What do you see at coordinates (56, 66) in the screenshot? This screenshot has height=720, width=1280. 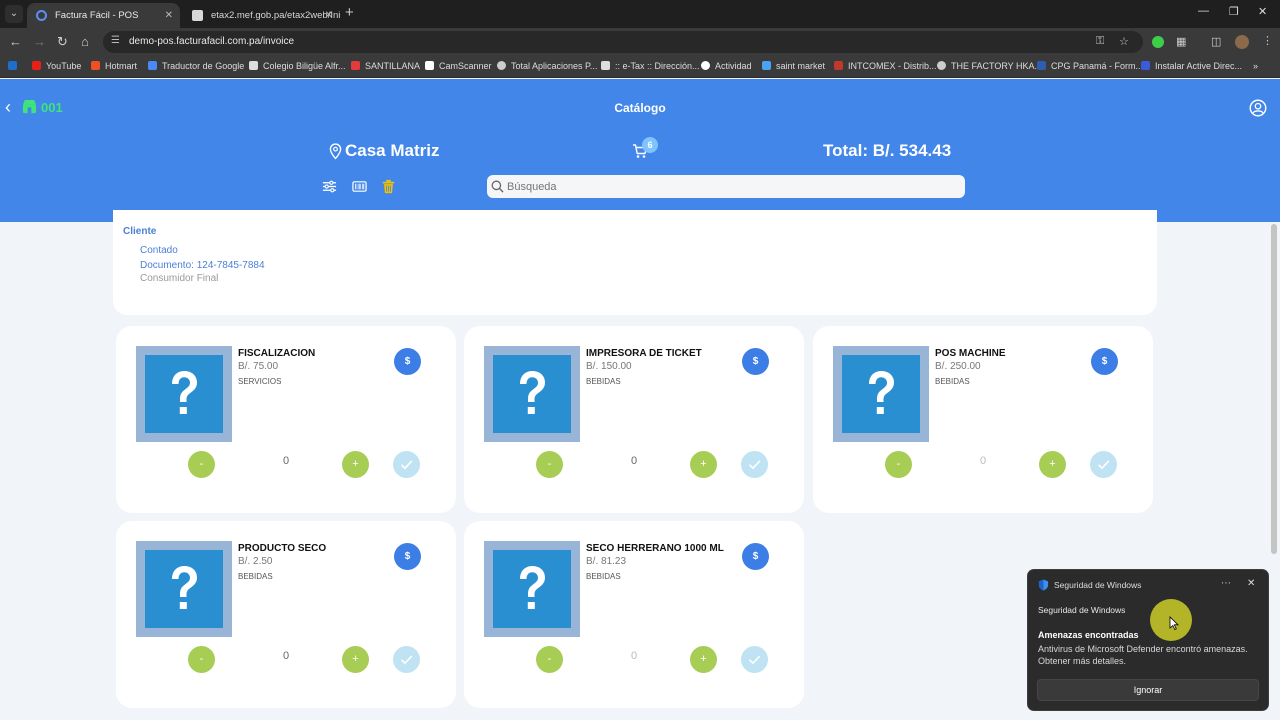 I see `bookmark-youtube: YouTube` at bounding box center [56, 66].